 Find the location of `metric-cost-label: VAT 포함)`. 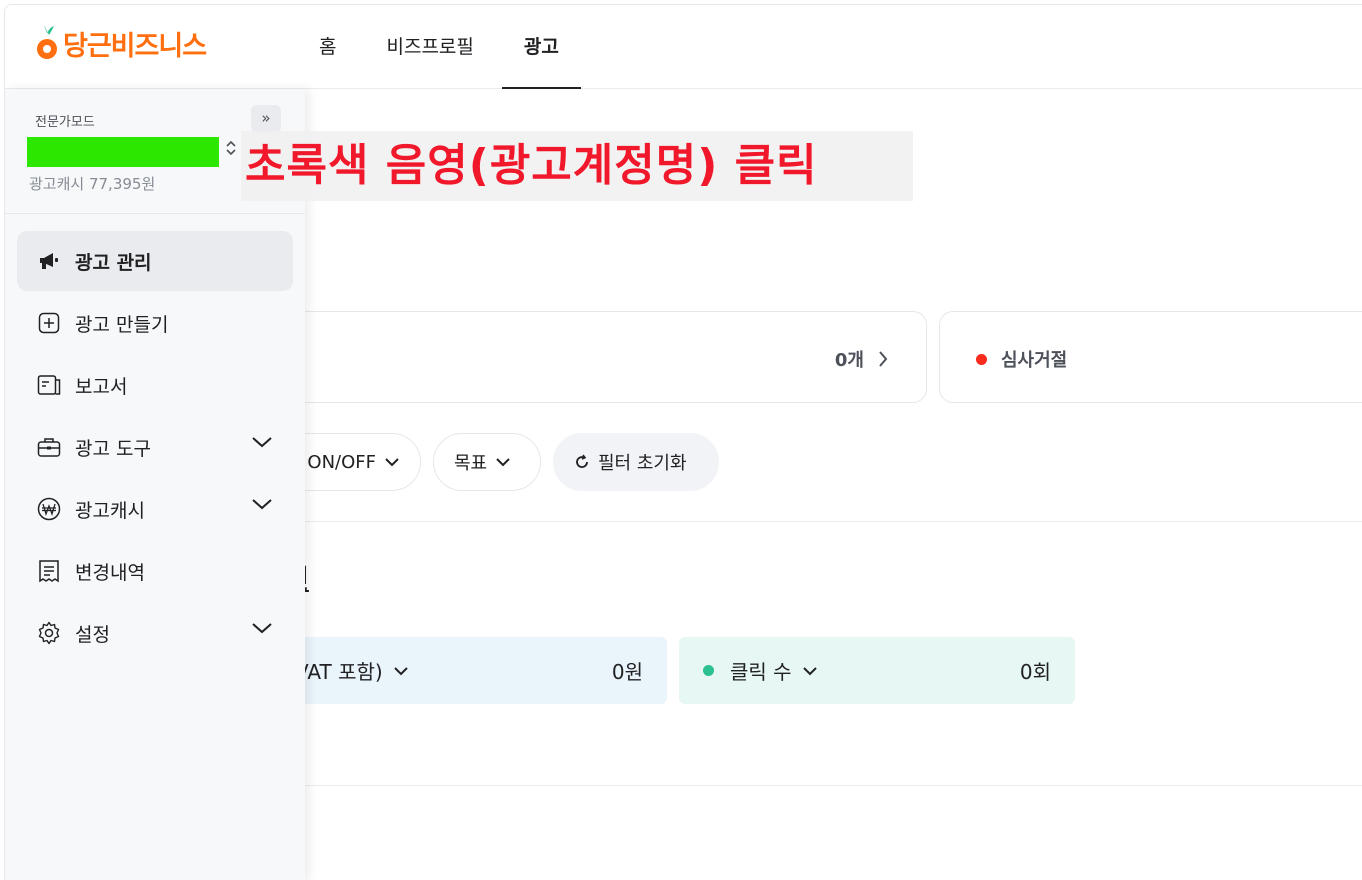

metric-cost-label: VAT 포함) is located at coordinates (339, 672).